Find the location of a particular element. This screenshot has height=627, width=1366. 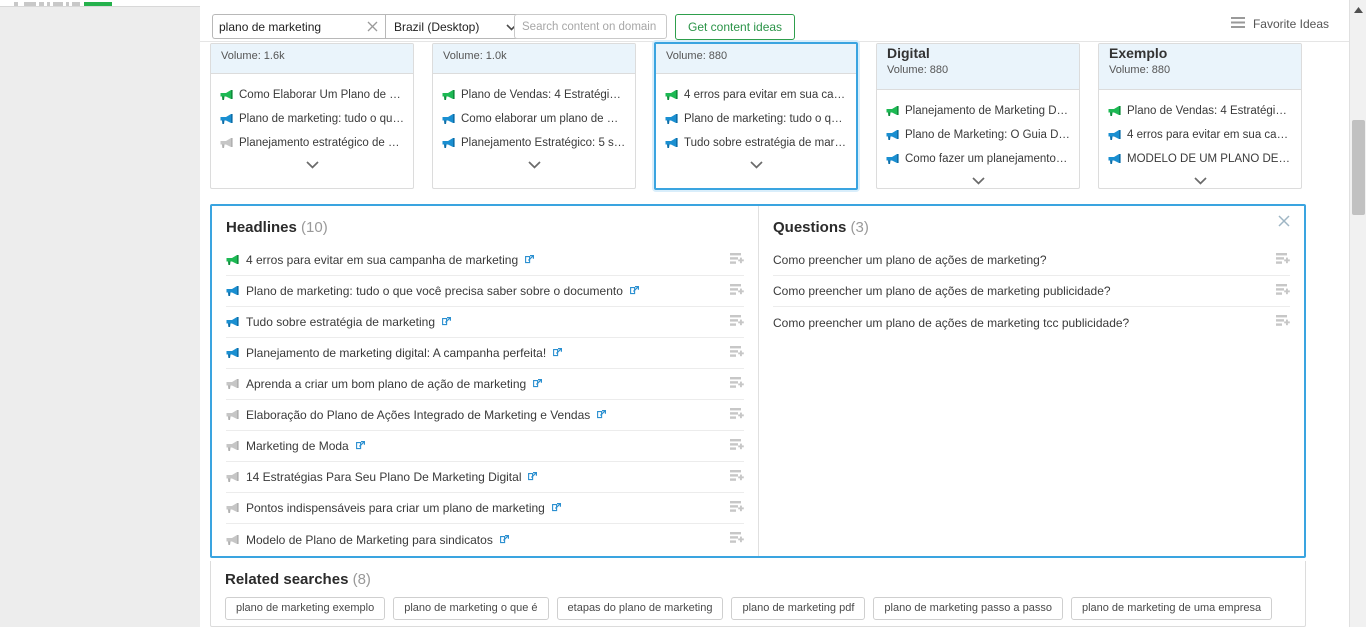

related-search-tag: plano de marketing de uma empresa is located at coordinates (1171, 608).